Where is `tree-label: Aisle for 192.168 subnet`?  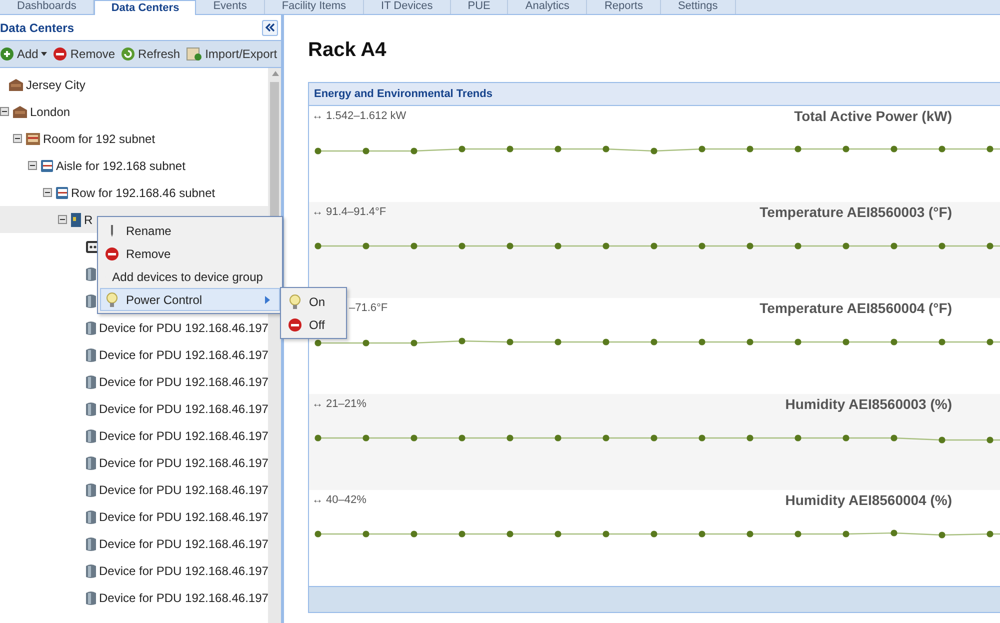 tree-label: Aisle for 192.168 subnet is located at coordinates (121, 165).